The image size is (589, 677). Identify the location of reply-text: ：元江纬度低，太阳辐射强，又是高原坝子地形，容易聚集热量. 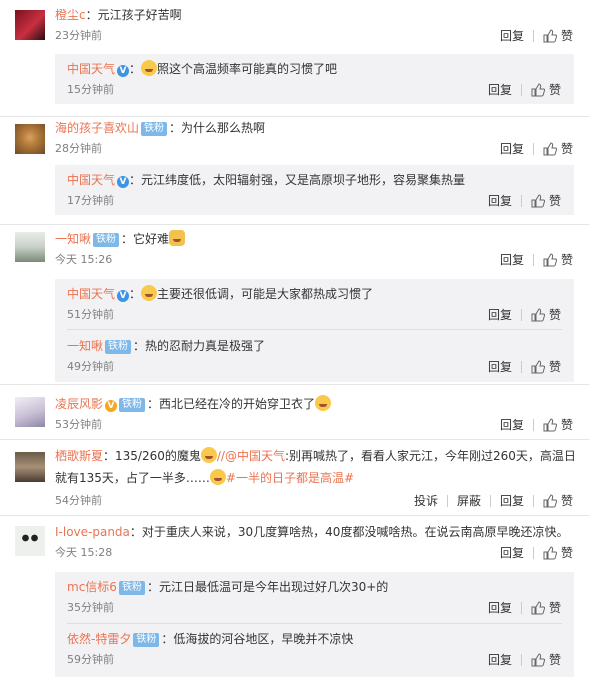
(297, 180).